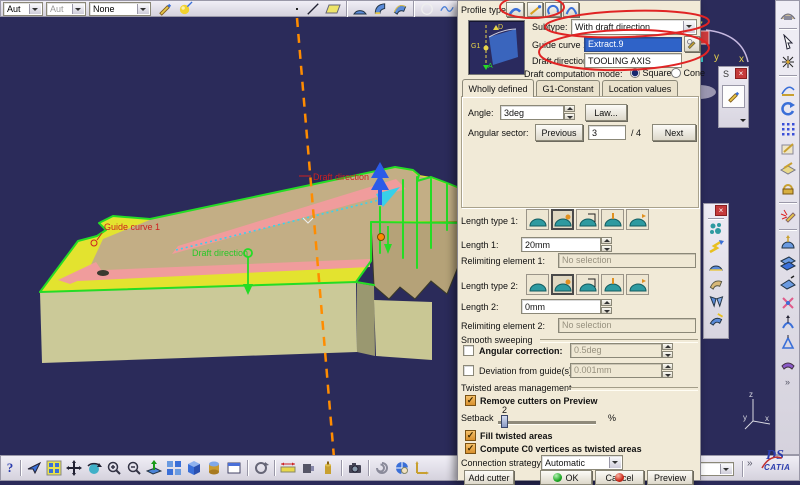 The width and height of the screenshot is (800, 485). I want to click on color-combo: Aut, so click(23, 8).